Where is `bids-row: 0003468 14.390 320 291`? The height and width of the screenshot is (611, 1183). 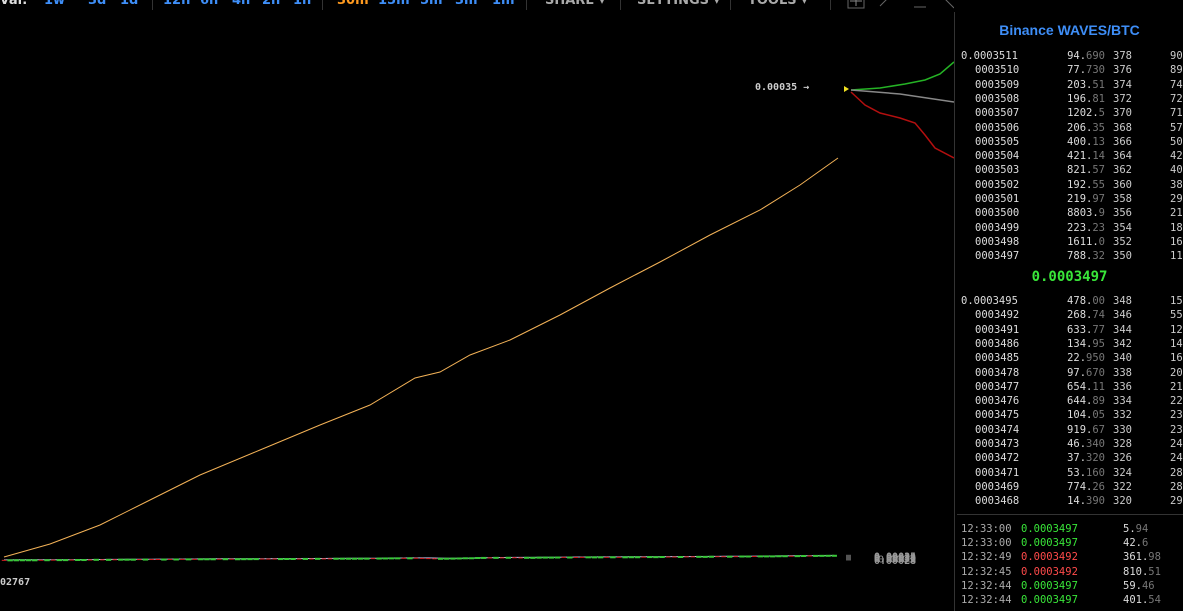
bids-row: 0003468 14.390 320 291 is located at coordinates (1069, 501).